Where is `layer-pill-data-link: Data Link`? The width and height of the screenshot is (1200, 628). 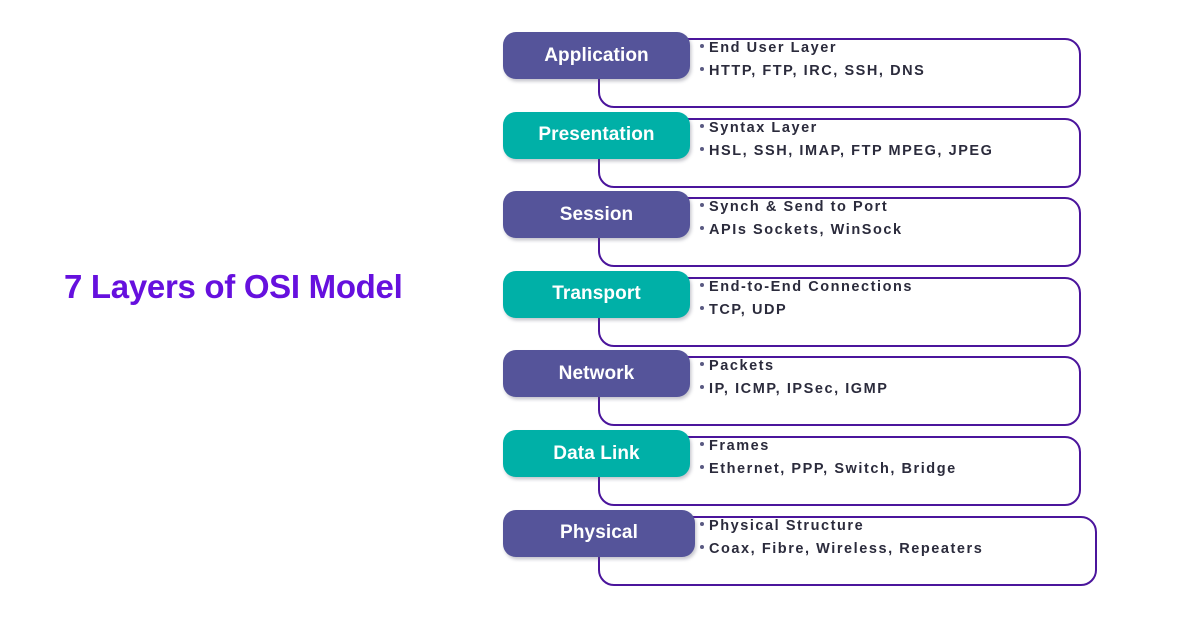 layer-pill-data-link: Data Link is located at coordinates (596, 453).